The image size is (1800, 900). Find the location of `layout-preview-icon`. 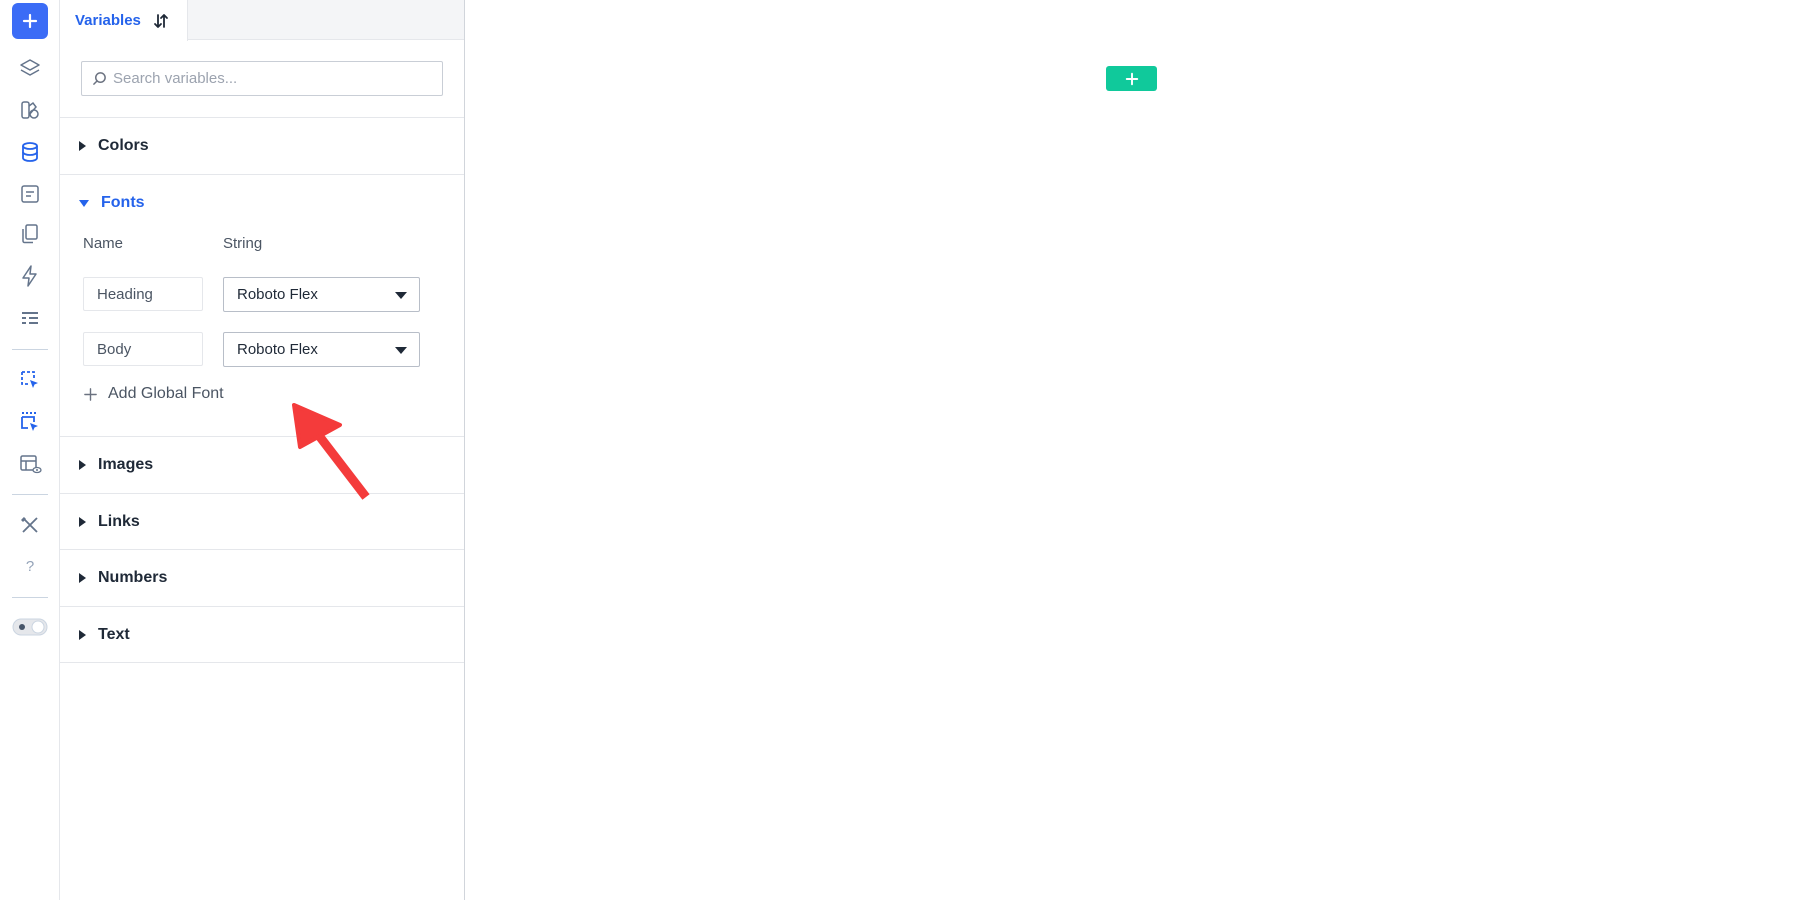

layout-preview-icon is located at coordinates (31, 464).